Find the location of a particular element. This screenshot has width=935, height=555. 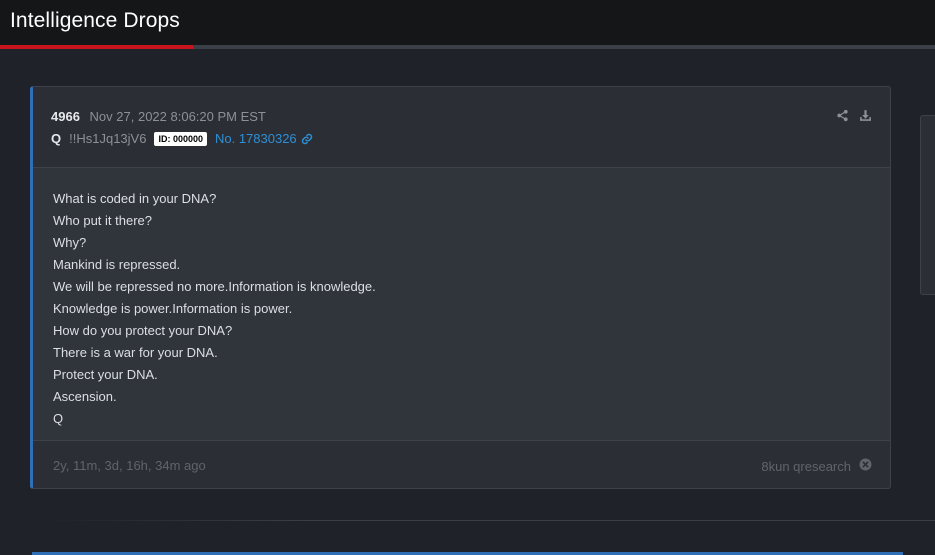

page-title: Intelligence Drops is located at coordinates (95, 20).